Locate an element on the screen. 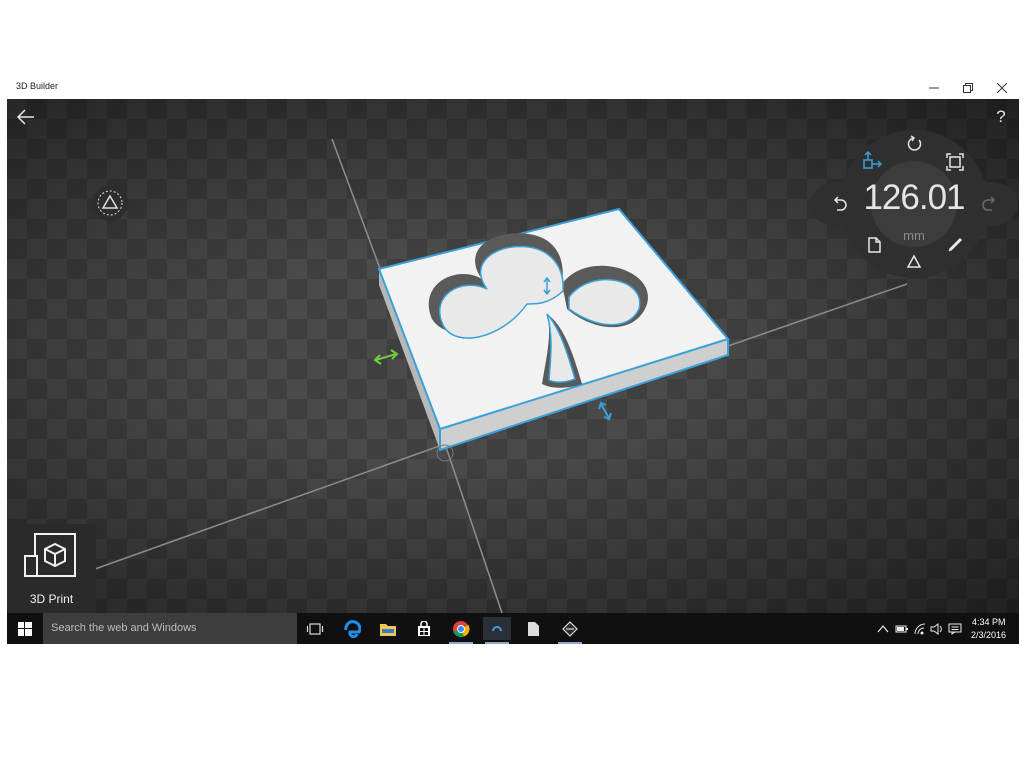 The image size is (1024, 768). minimize-button is located at coordinates (934, 88).